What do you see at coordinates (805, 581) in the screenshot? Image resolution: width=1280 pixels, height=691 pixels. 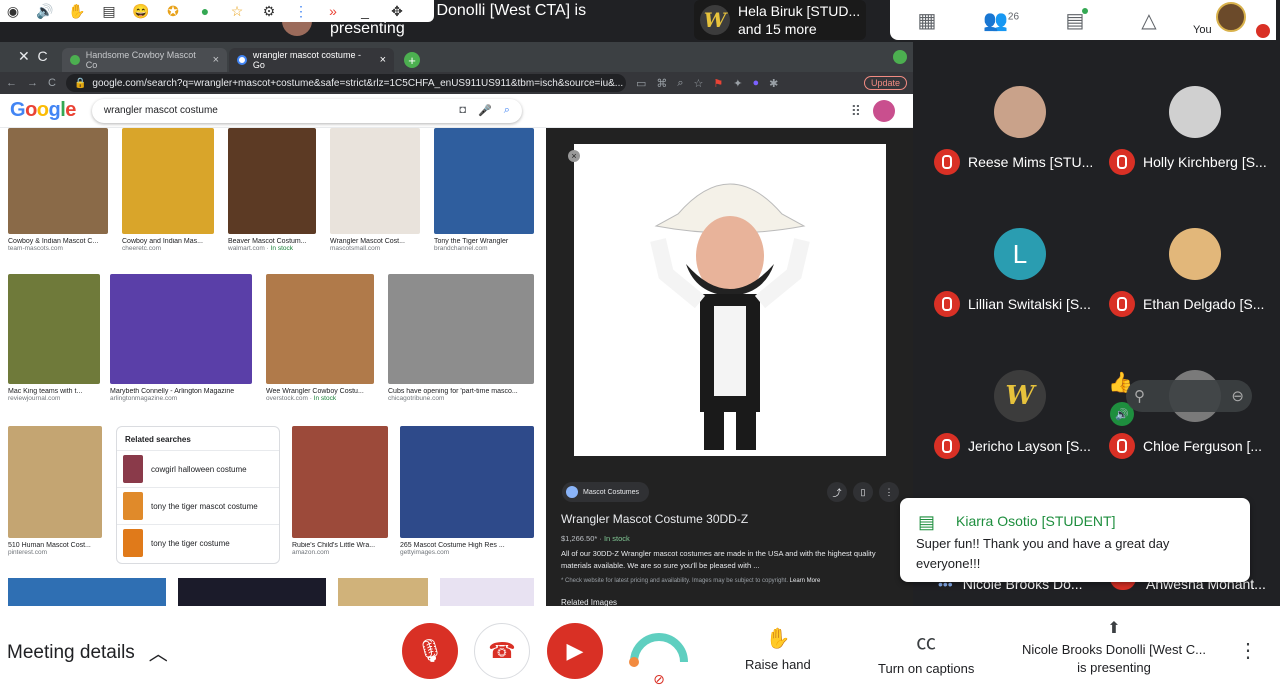 I see `learn-more-link: Learn More` at bounding box center [805, 581].